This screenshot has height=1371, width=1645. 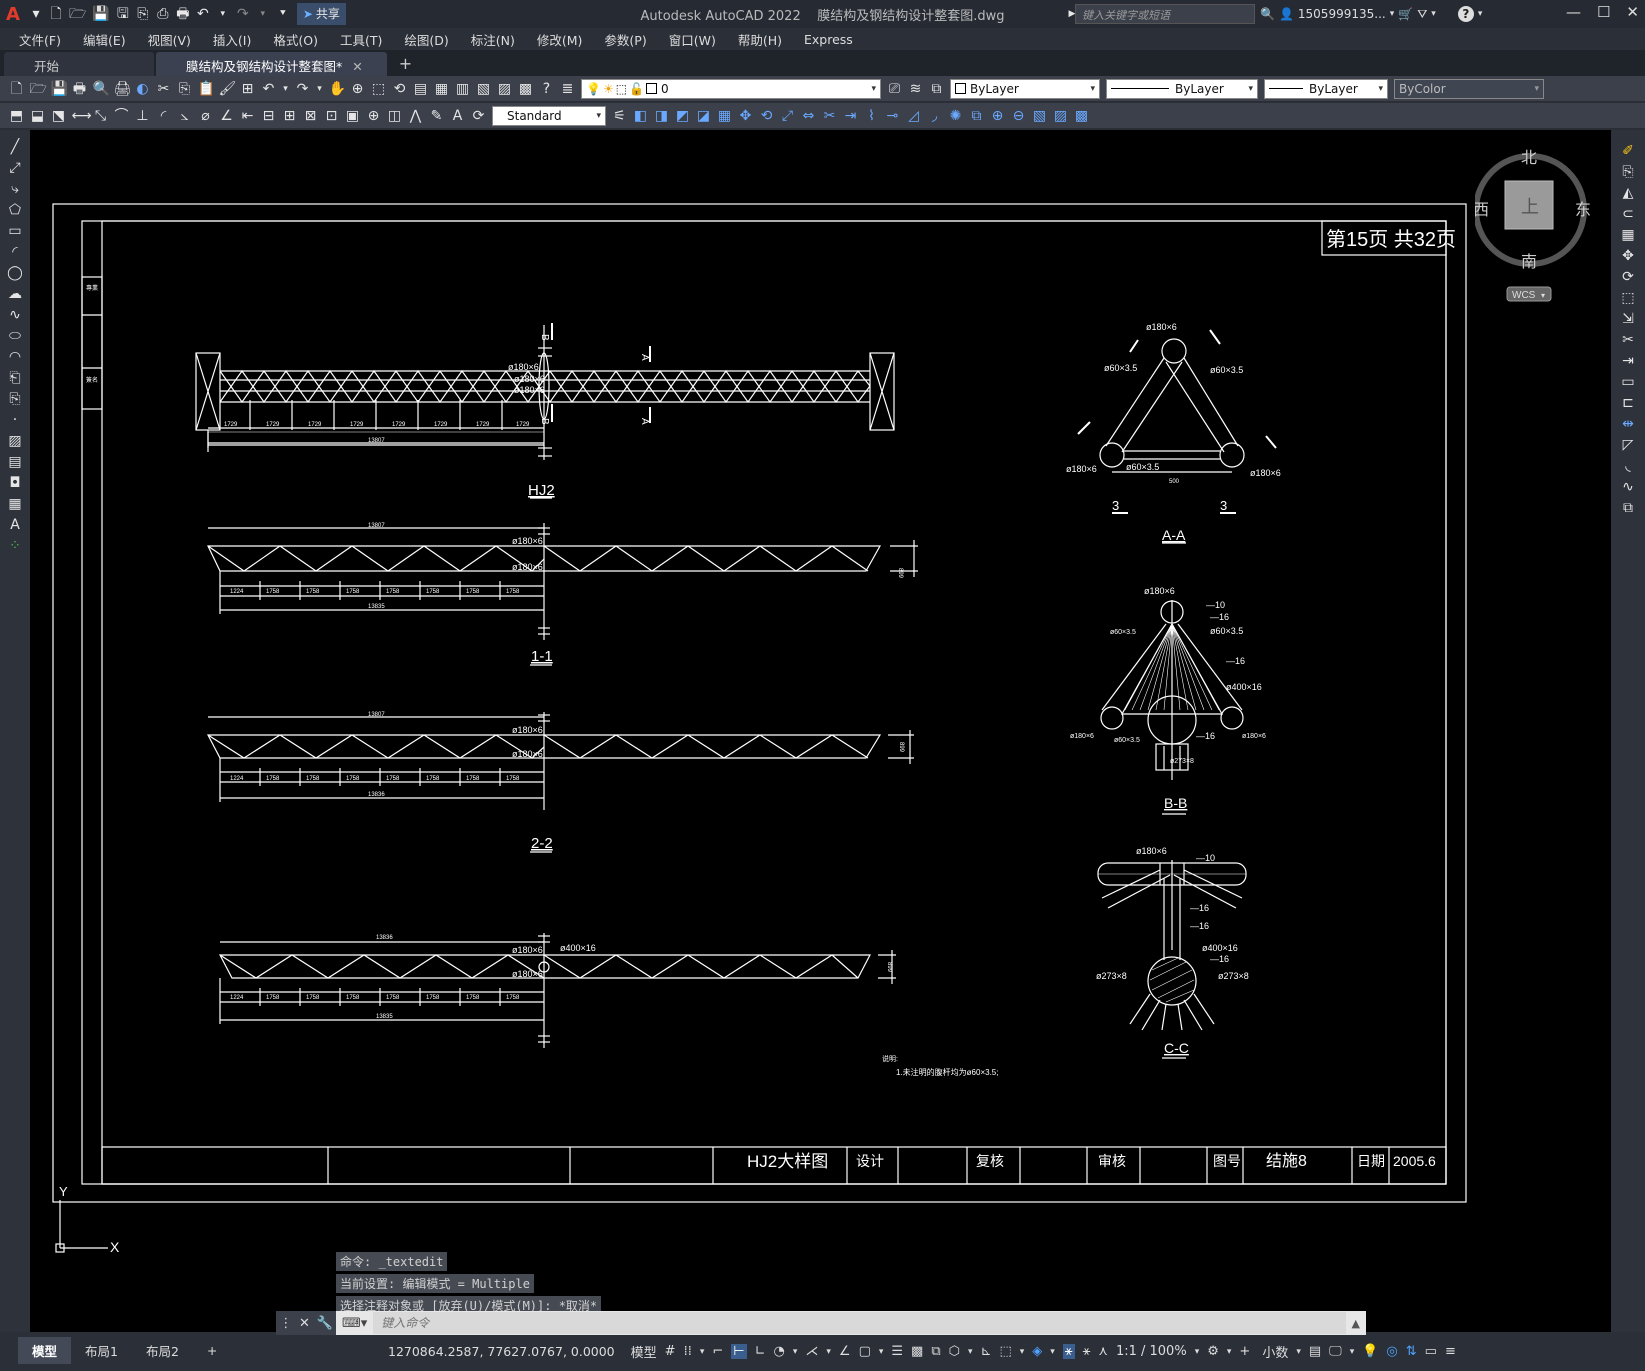 I want to click on explode-icon: ✺, so click(x=956, y=116).